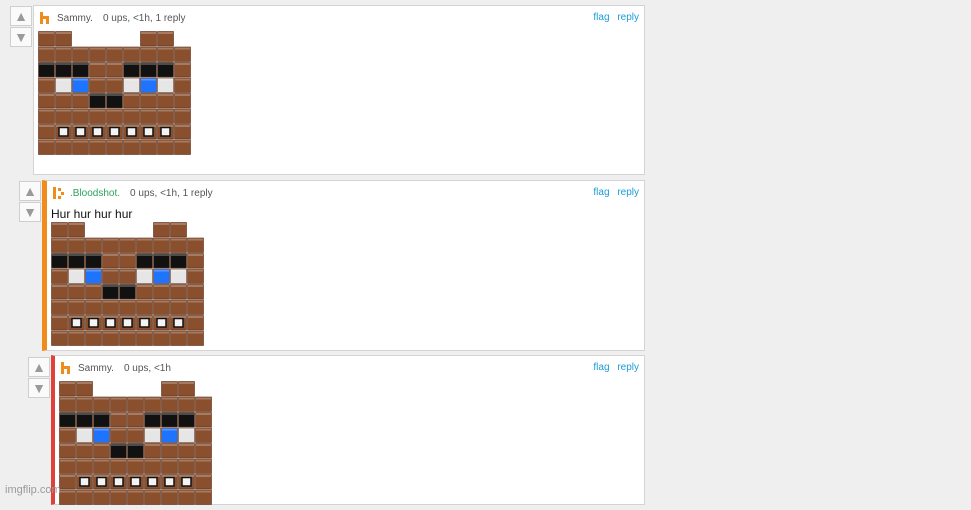 Image resolution: width=971 pixels, height=510 pixels. What do you see at coordinates (95, 193) in the screenshot?
I see `username-link: .Bloodshot.` at bounding box center [95, 193].